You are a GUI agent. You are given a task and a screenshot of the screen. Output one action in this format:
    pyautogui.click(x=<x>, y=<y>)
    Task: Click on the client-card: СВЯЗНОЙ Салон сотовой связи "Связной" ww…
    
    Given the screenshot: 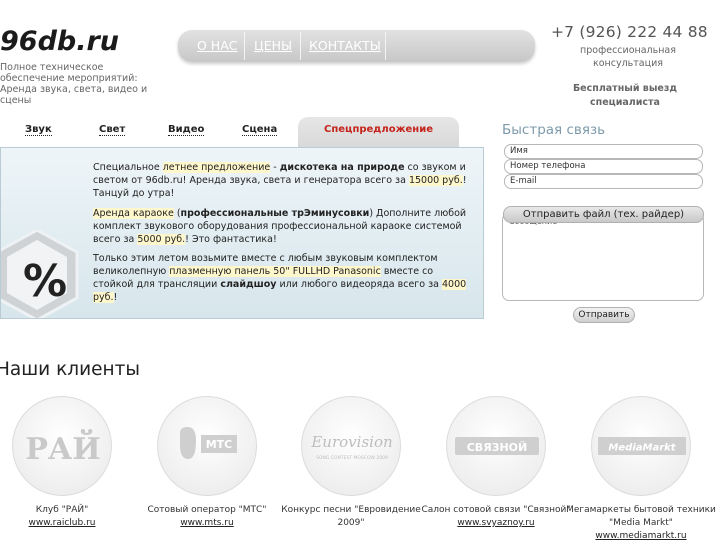 What is the action you would take?
    pyautogui.click(x=496, y=463)
    